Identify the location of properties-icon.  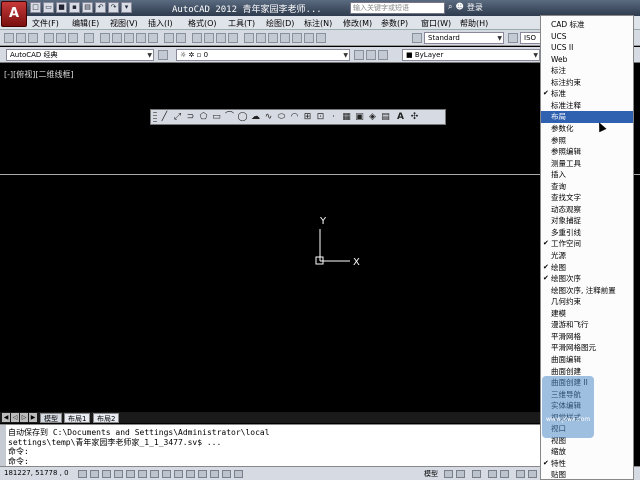
(249, 38).